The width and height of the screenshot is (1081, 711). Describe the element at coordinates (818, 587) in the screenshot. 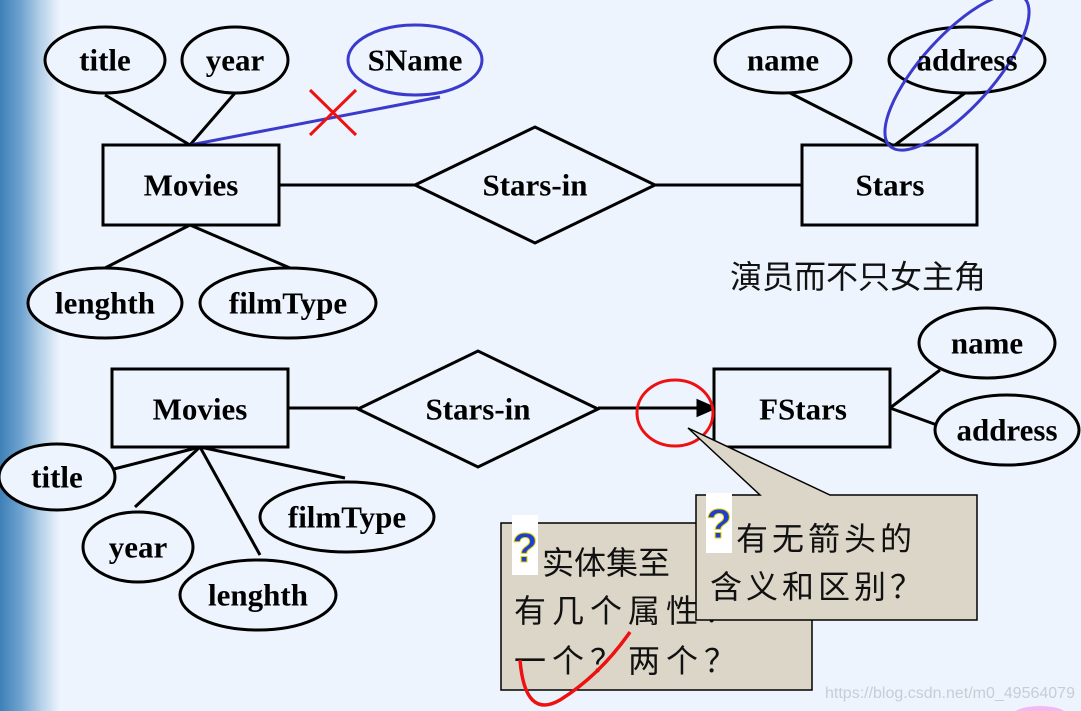

I see `callout-text: 含义和区别？` at that location.